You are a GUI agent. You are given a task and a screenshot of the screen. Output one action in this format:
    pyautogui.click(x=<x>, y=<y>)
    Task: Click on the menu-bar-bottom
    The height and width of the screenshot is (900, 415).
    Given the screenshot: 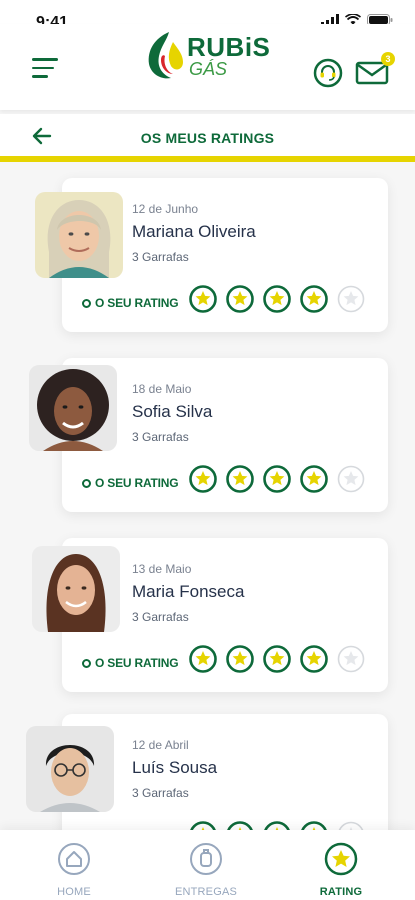 What is the action you would take?
    pyautogui.click(x=40, y=76)
    